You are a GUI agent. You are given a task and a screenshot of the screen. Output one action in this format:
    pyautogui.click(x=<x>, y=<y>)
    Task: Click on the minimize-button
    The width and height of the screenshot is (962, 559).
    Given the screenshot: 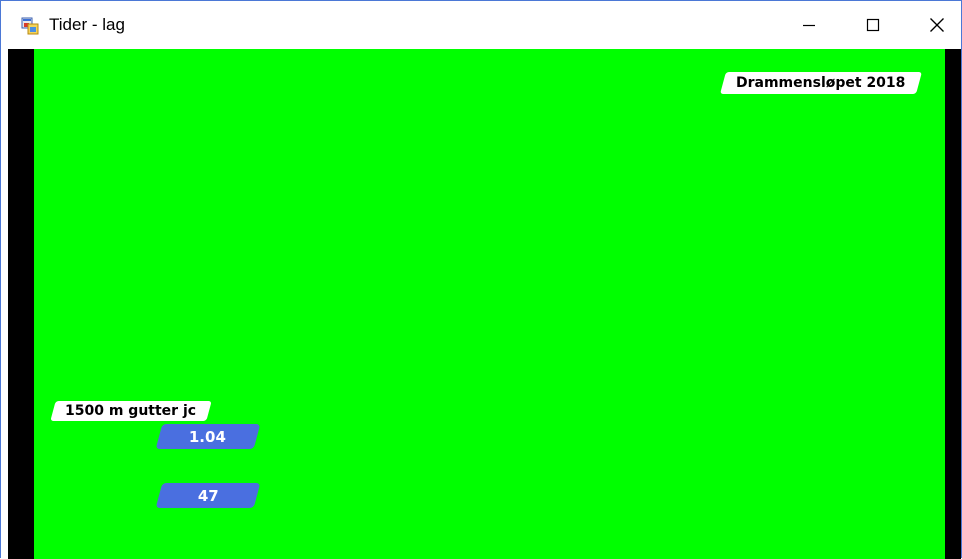 What is the action you would take?
    pyautogui.click(x=809, y=25)
    